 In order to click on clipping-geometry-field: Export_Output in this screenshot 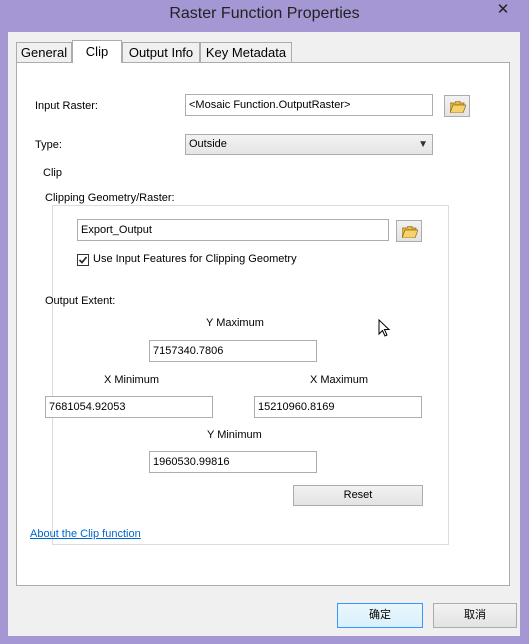, I will do `click(233, 230)`.